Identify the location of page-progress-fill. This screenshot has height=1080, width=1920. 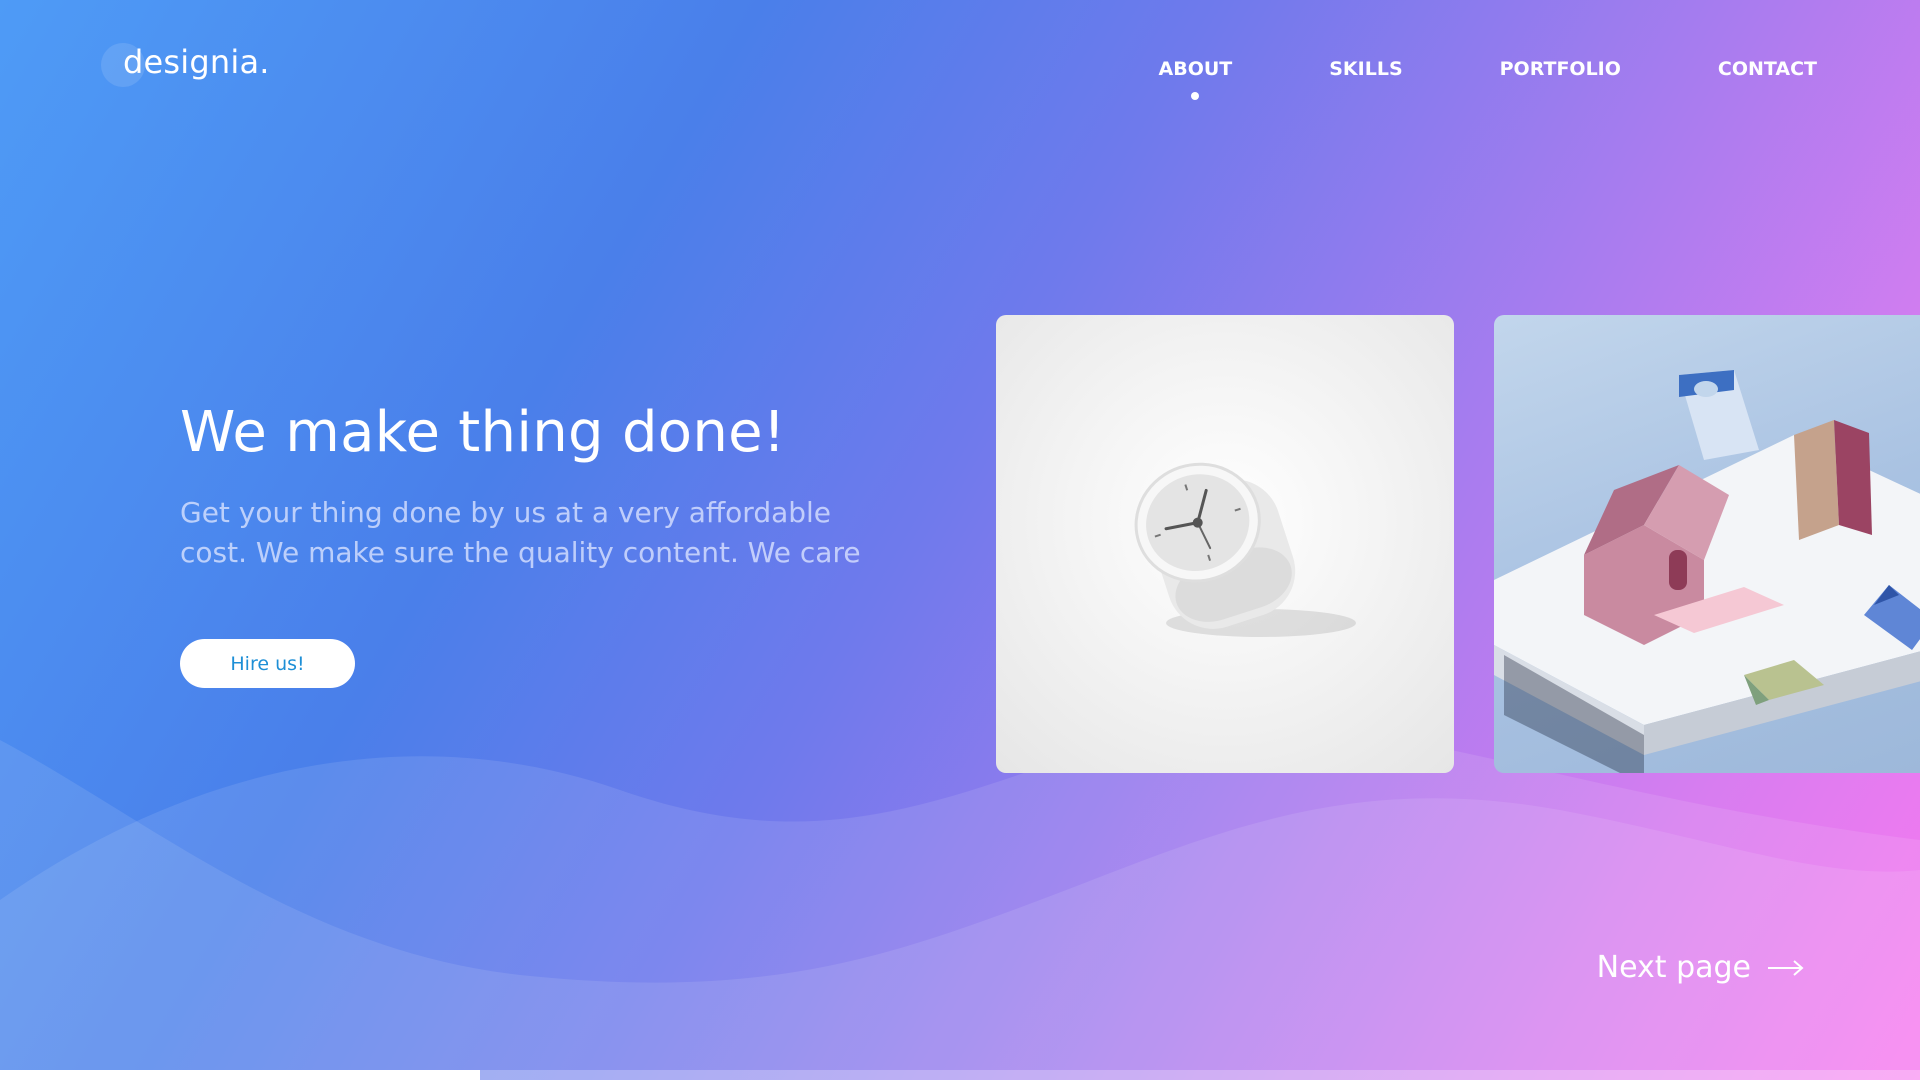
(240, 1075).